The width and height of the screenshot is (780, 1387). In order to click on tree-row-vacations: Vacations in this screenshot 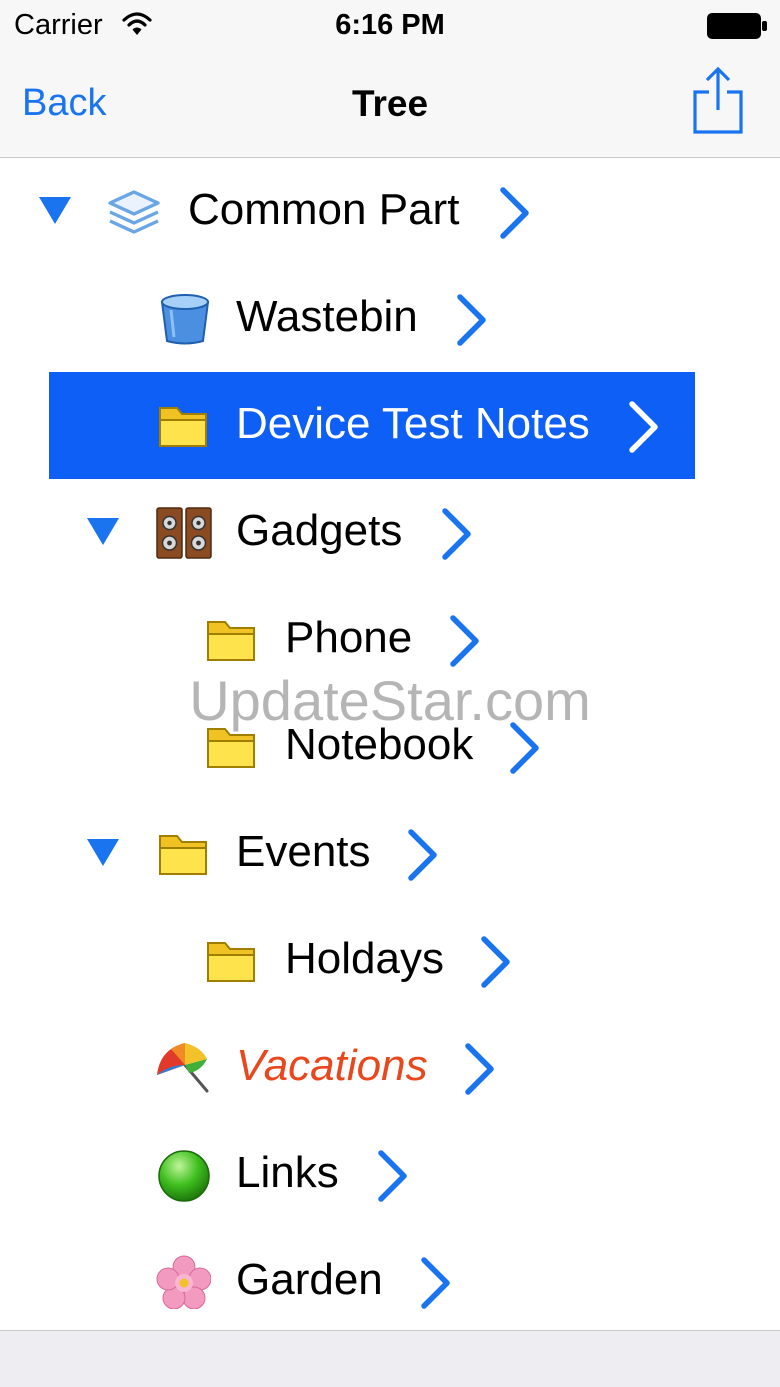, I will do `click(390, 1067)`.